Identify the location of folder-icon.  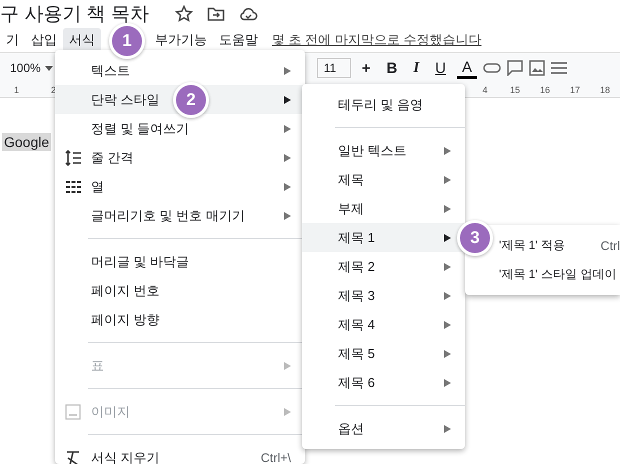
(215, 14).